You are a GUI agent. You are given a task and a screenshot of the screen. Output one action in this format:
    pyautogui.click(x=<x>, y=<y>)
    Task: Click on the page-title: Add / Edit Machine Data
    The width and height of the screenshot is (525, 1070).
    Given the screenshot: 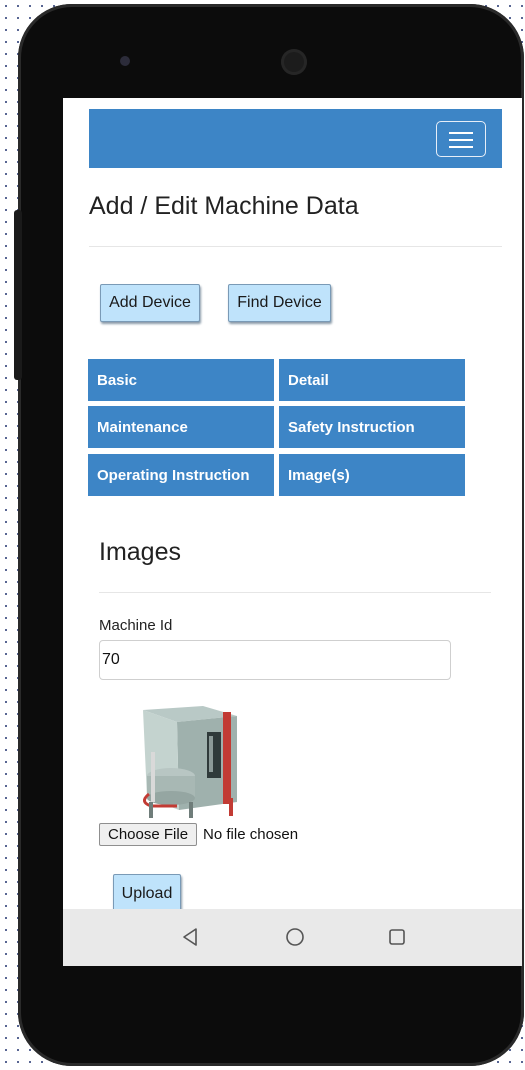 What is the action you would take?
    pyautogui.click(x=224, y=206)
    